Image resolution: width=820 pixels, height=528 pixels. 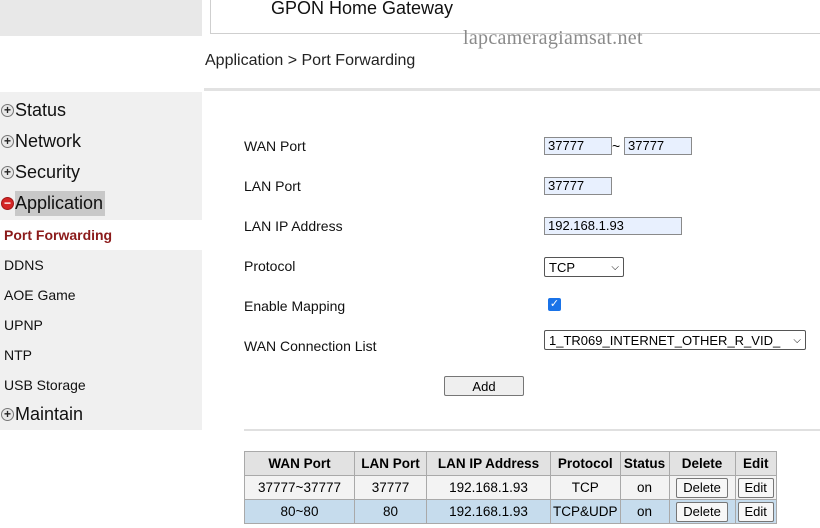 I want to click on enable-mapping-label: Enable Mapping, so click(x=295, y=306).